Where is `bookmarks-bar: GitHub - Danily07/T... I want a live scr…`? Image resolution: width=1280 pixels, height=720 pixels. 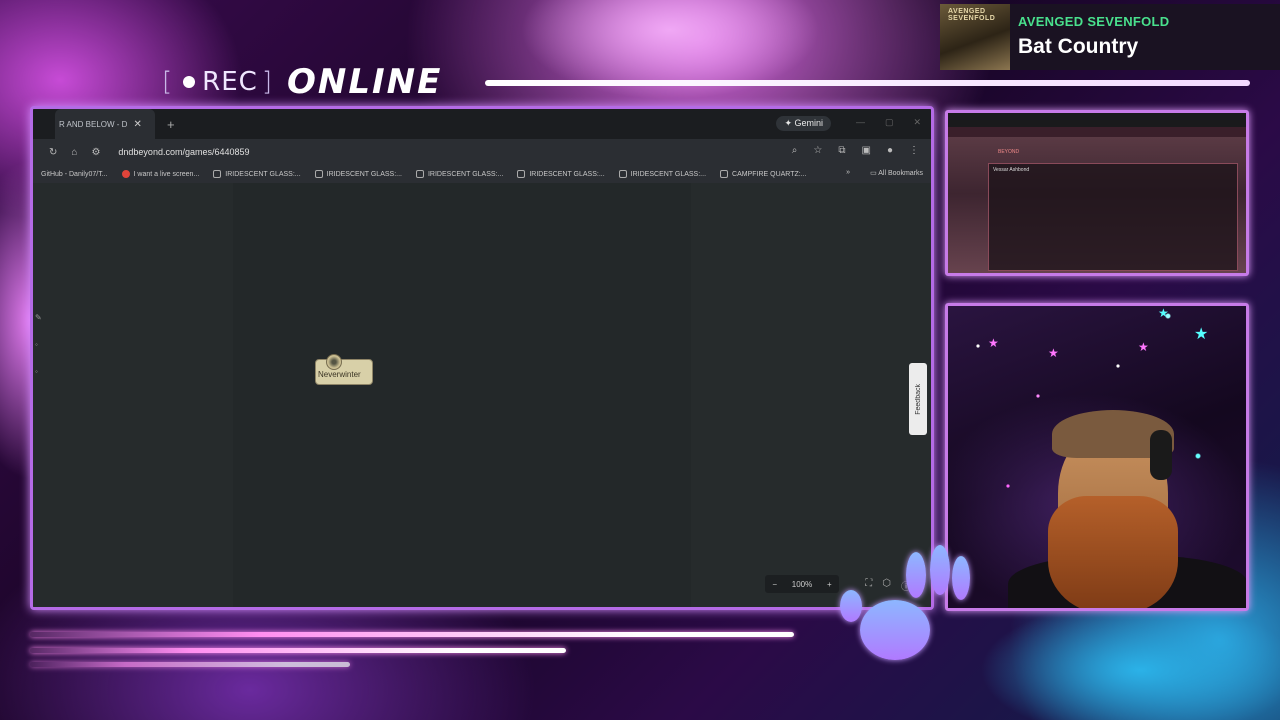 bookmarks-bar: GitHub - Danily07/T... I want a live scr… is located at coordinates (482, 174).